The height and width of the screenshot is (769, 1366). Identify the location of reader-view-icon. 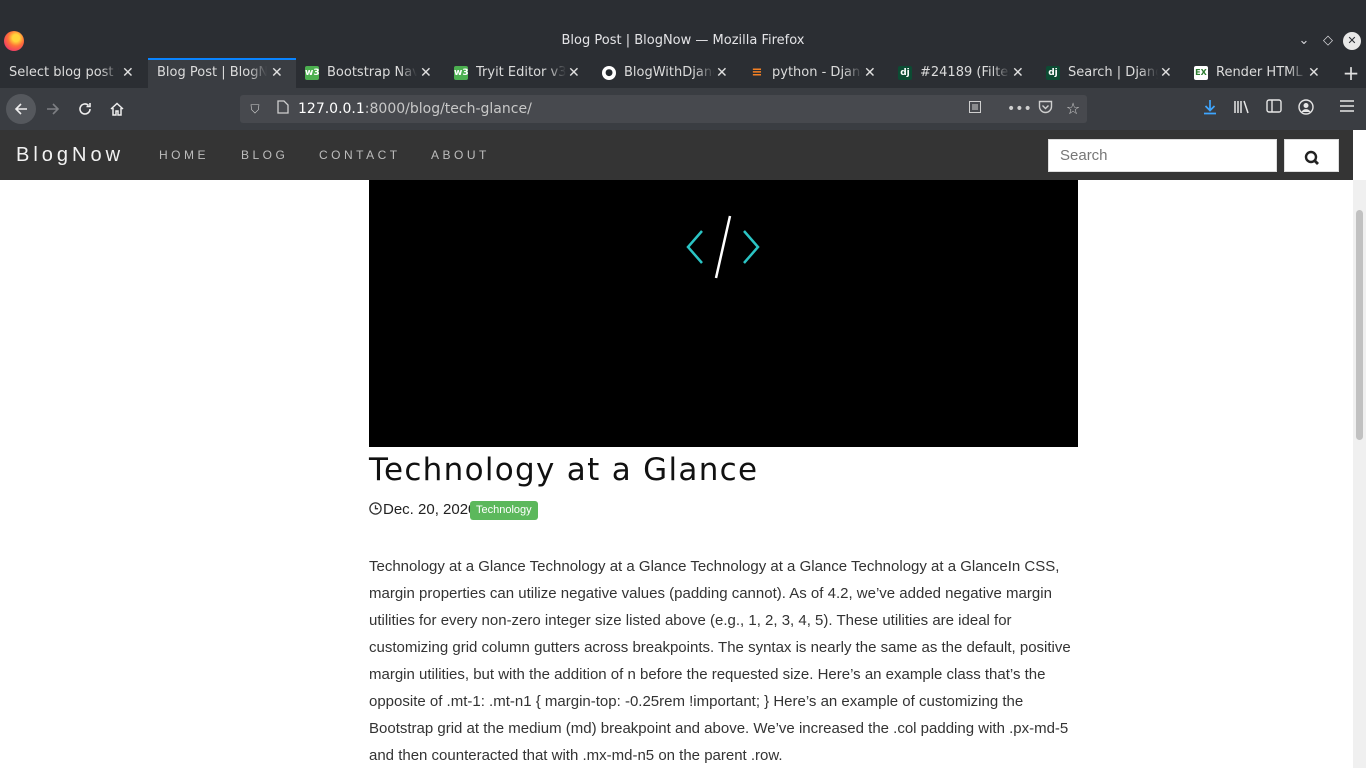
(975, 109).